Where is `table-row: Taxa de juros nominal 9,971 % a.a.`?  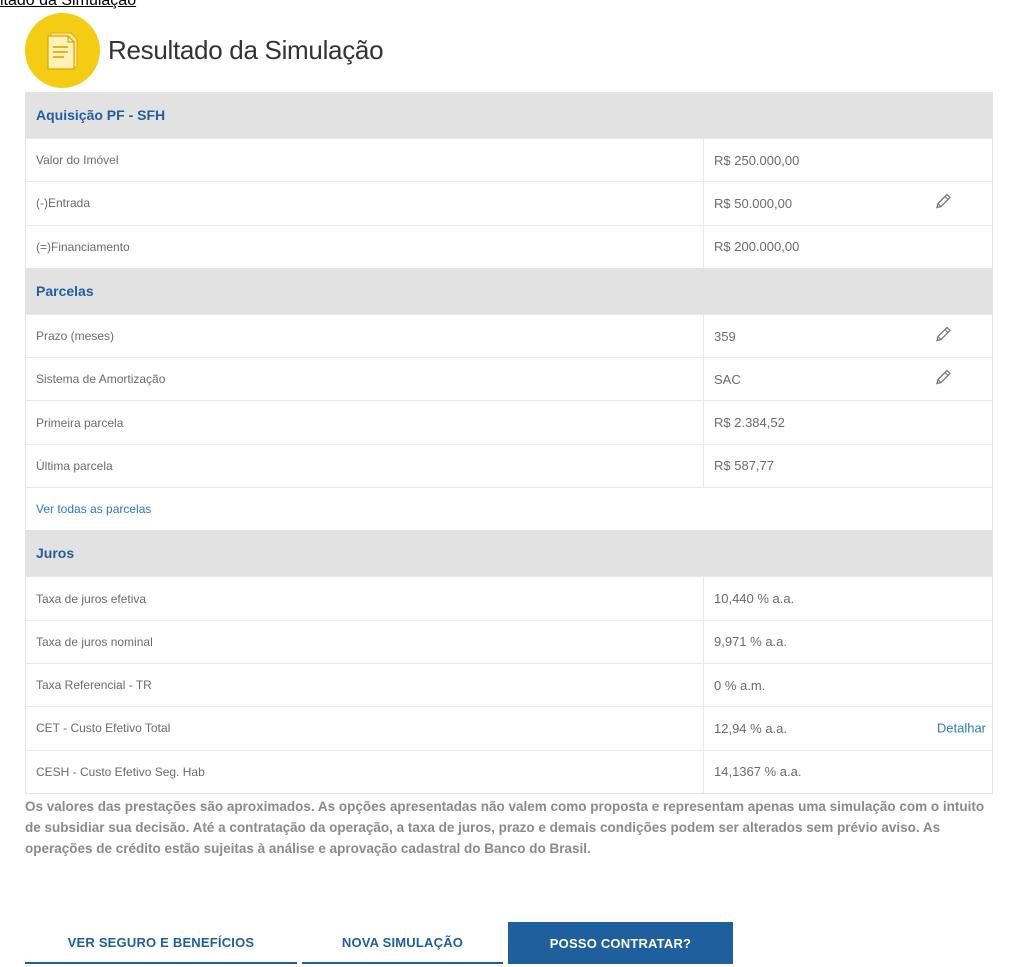 table-row: Taxa de juros nominal 9,971 % a.a. is located at coordinates (509, 641).